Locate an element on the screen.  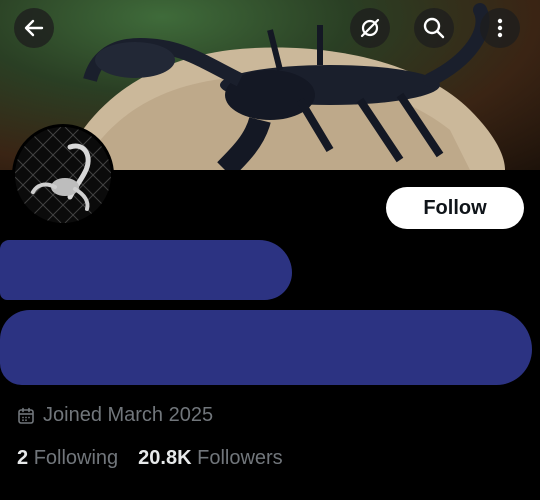
avatar is located at coordinates (63, 175).